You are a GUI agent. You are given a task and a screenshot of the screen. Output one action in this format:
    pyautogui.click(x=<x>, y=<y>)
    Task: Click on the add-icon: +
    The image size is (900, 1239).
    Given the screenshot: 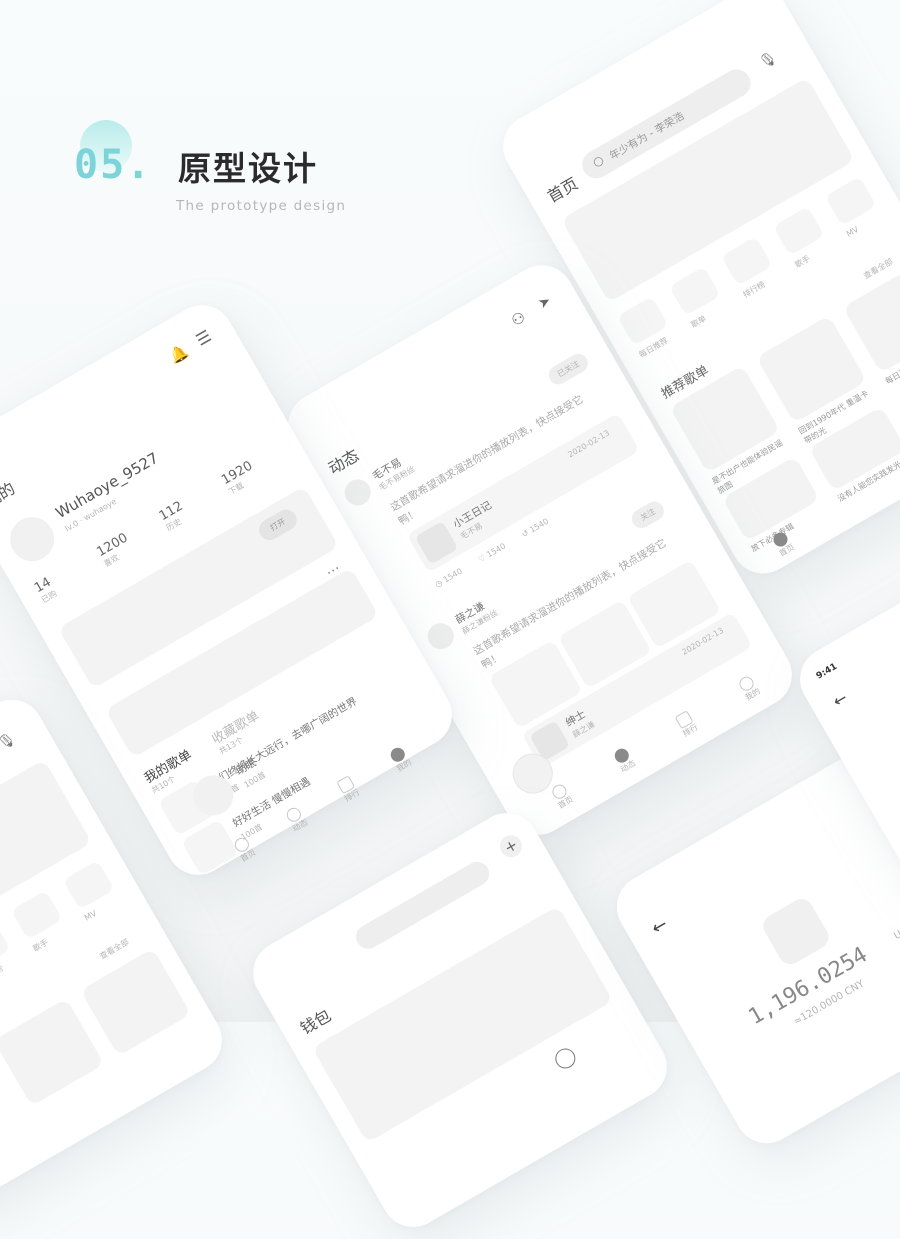 What is the action you would take?
    pyautogui.click(x=510, y=846)
    